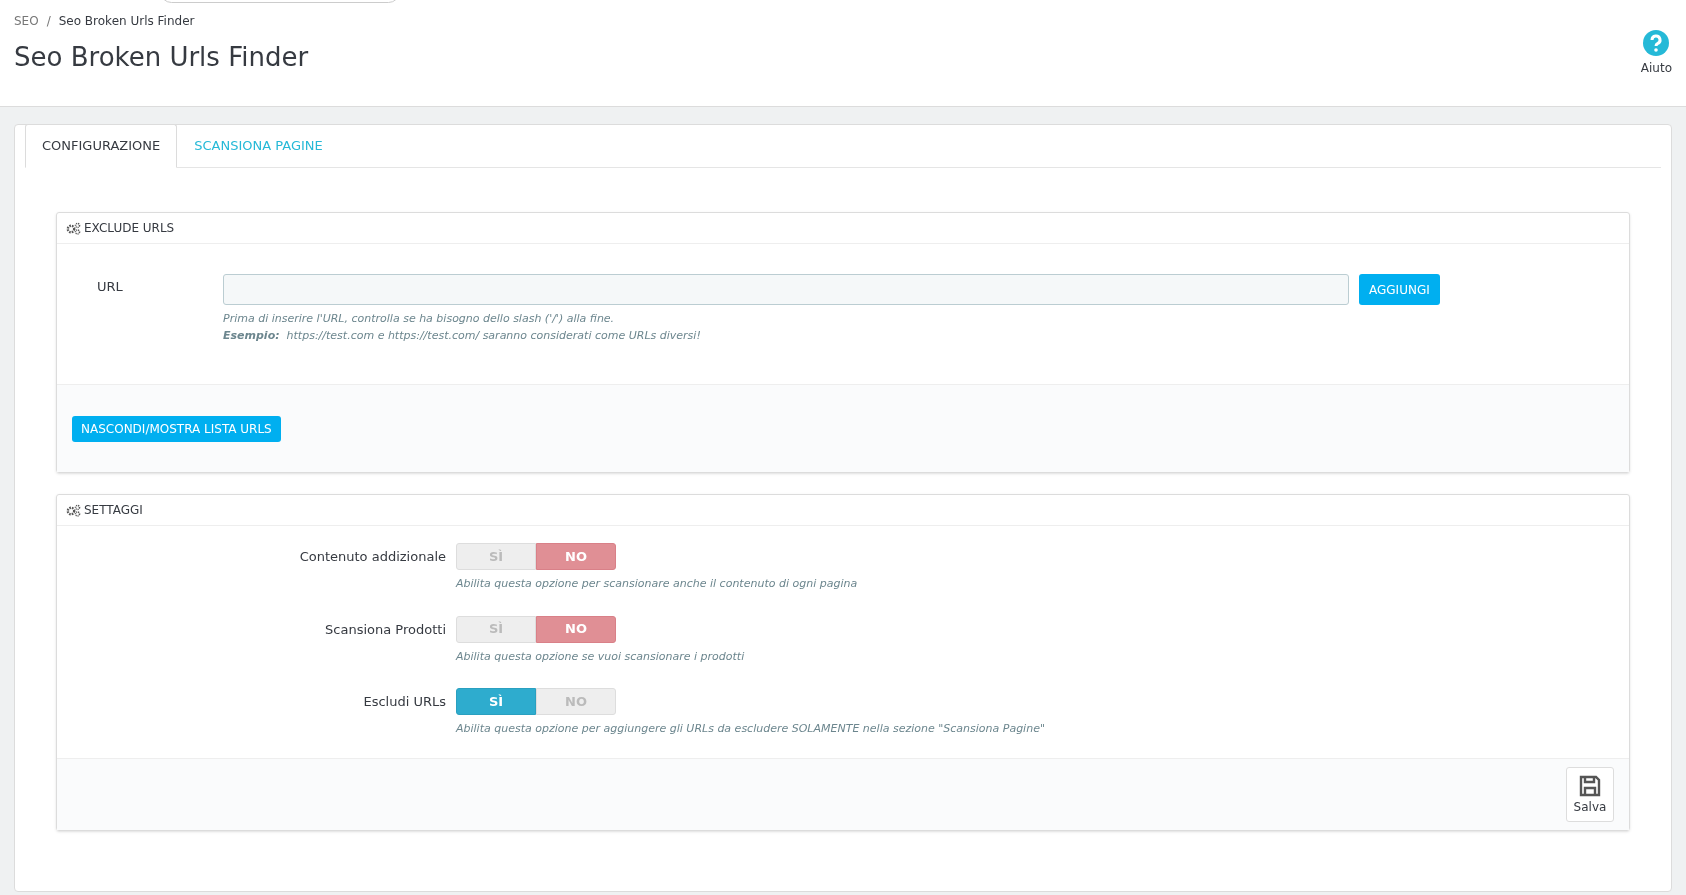 The height and width of the screenshot is (895, 1686). What do you see at coordinates (126, 21) in the screenshot?
I see `breadcrumb-current: Seo Broken Urls Finder` at bounding box center [126, 21].